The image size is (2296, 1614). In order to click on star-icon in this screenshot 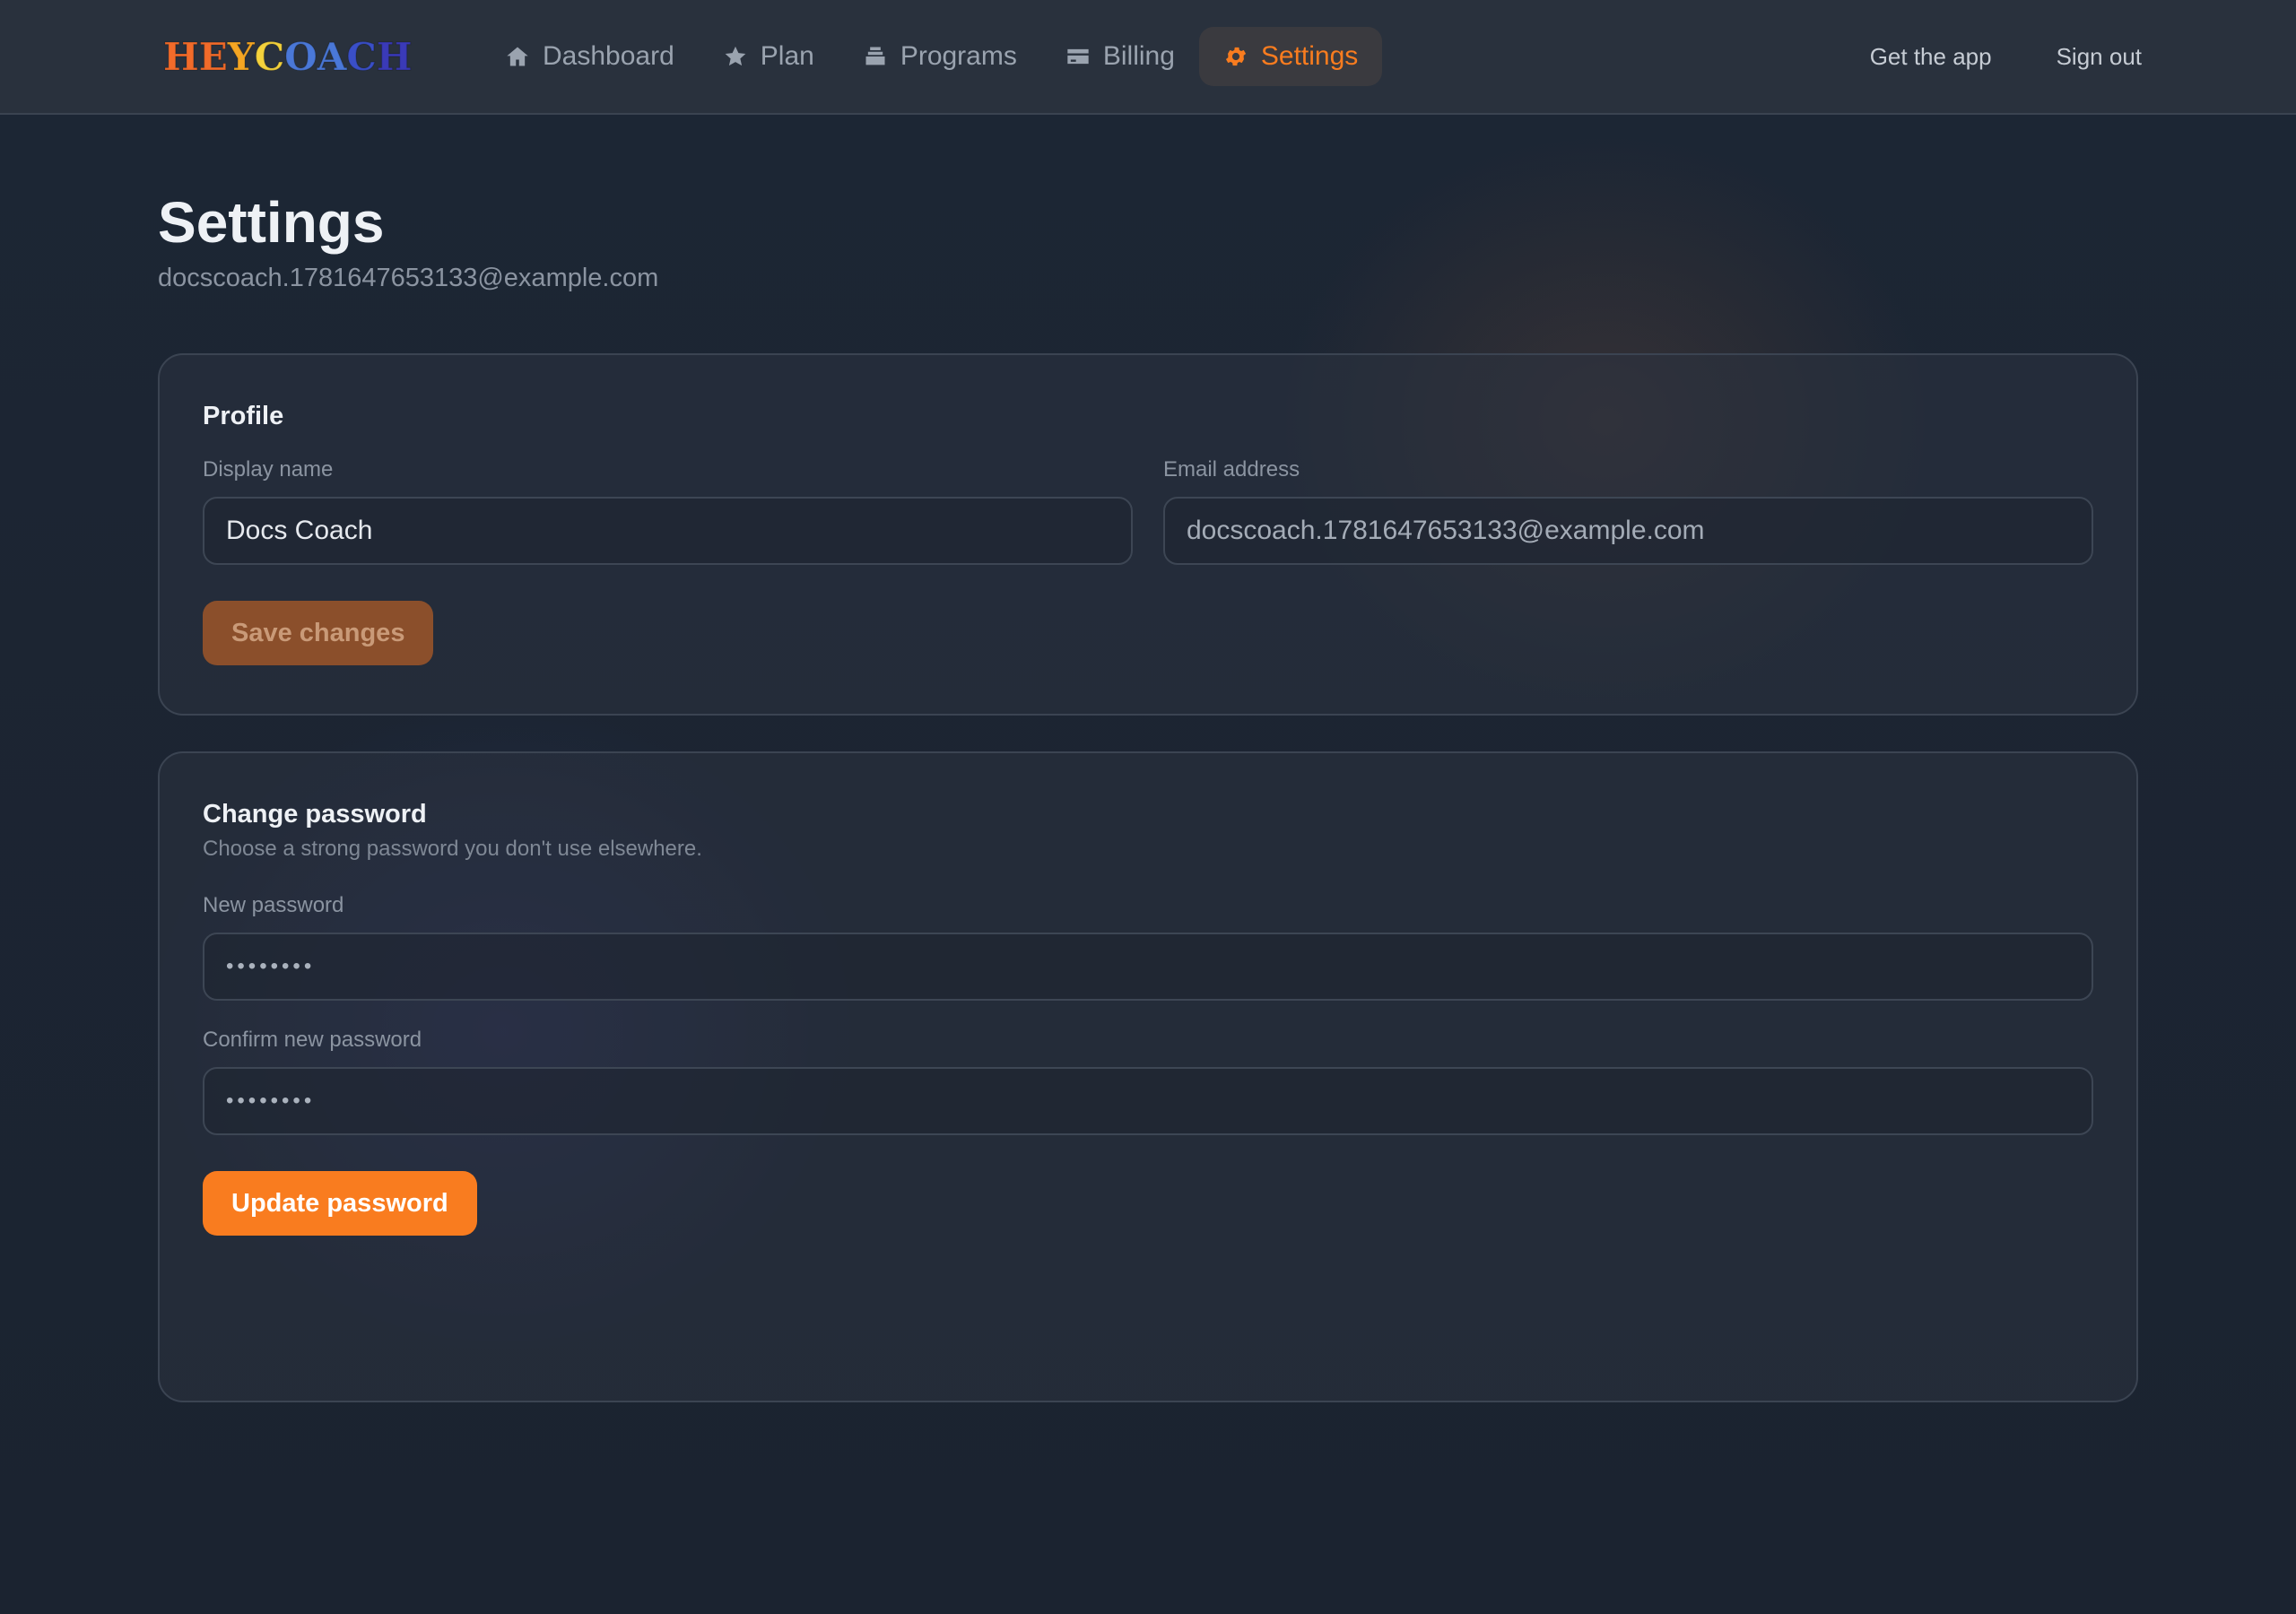, I will do `click(735, 56)`.